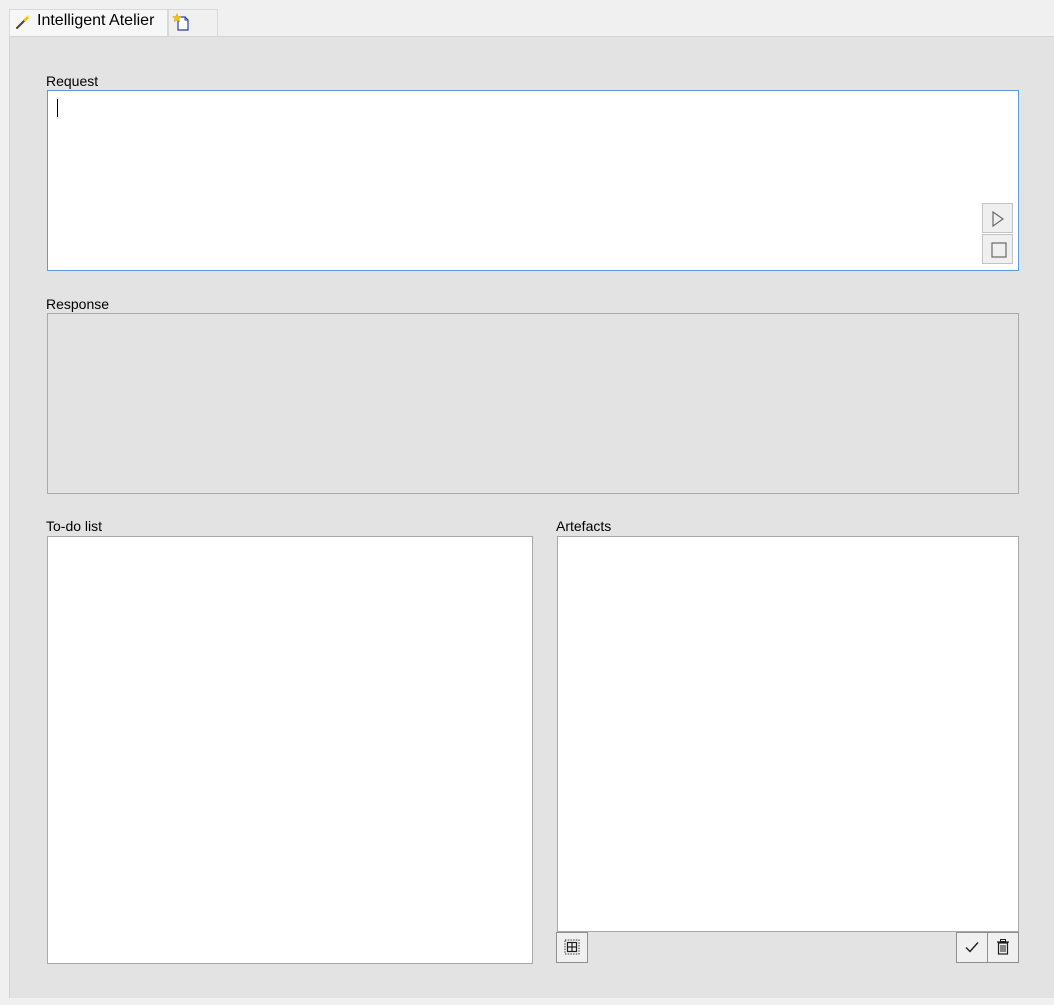 The image size is (1054, 1005). I want to click on new-document-icon, so click(180, 21).